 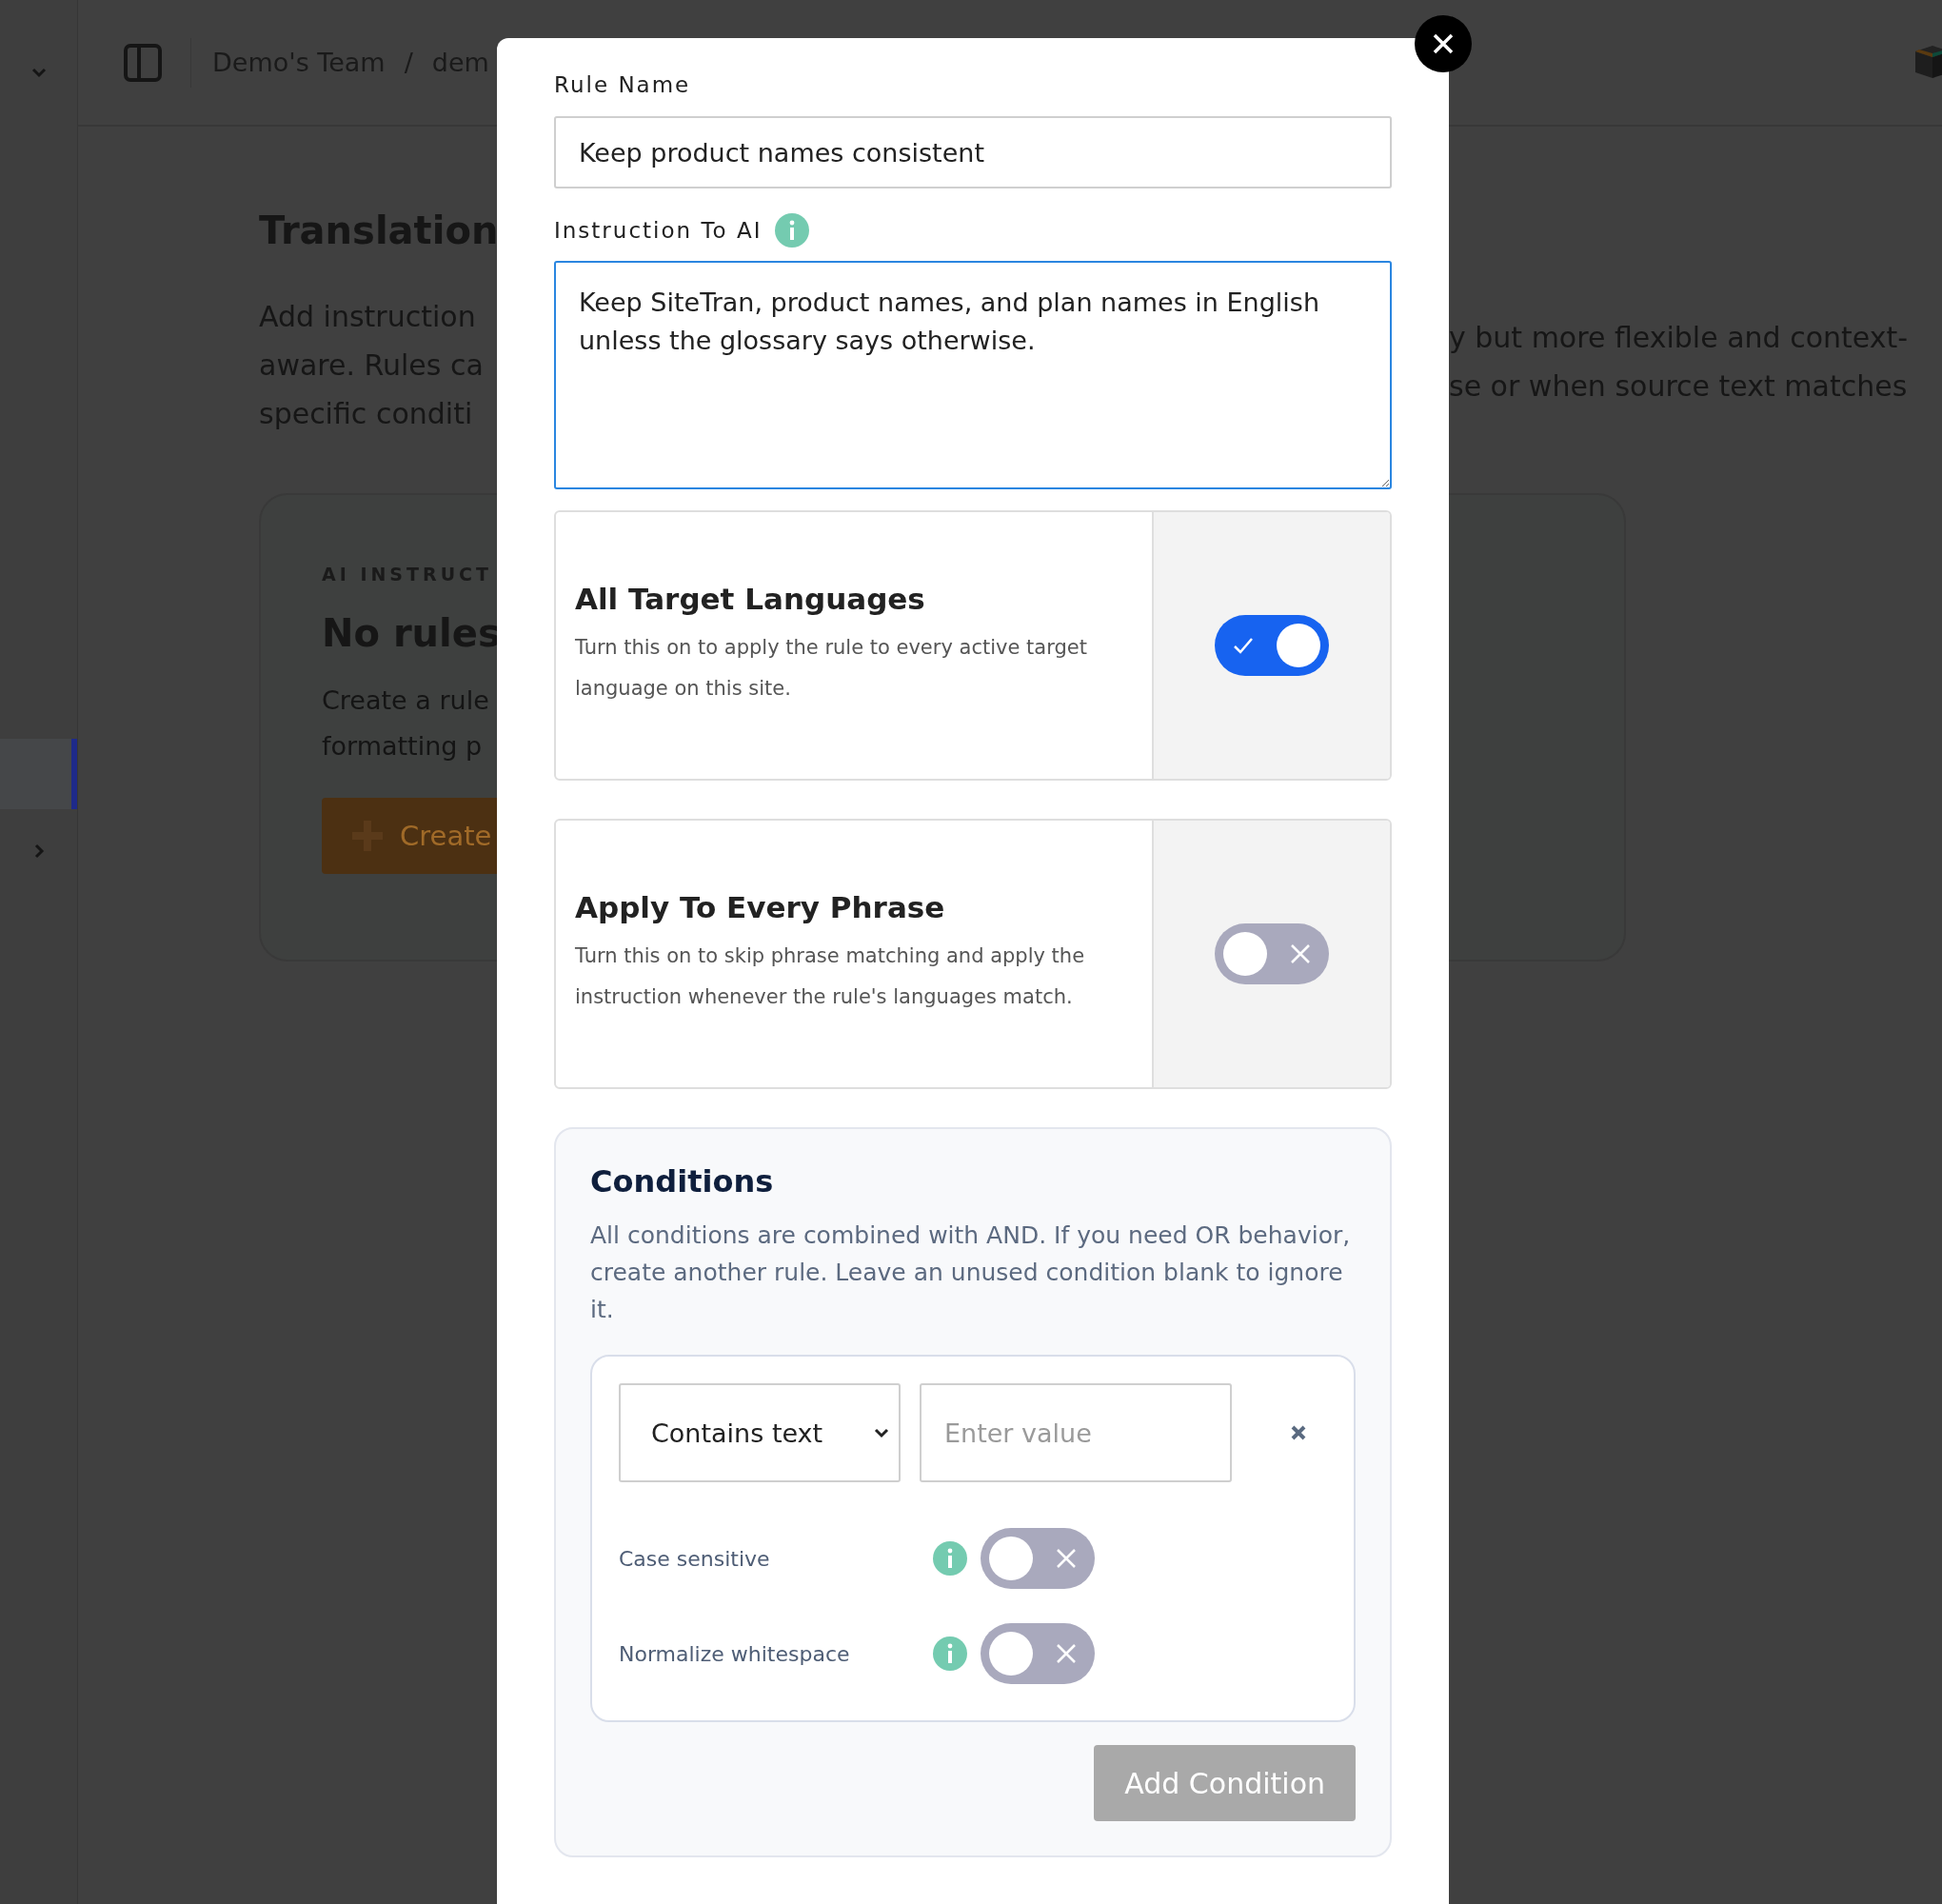 I want to click on conditions-description: All conditions are combined with AND. If you need OR behavior, create another rule. Leave an unused condition blank to ignore it., so click(x=971, y=1272).